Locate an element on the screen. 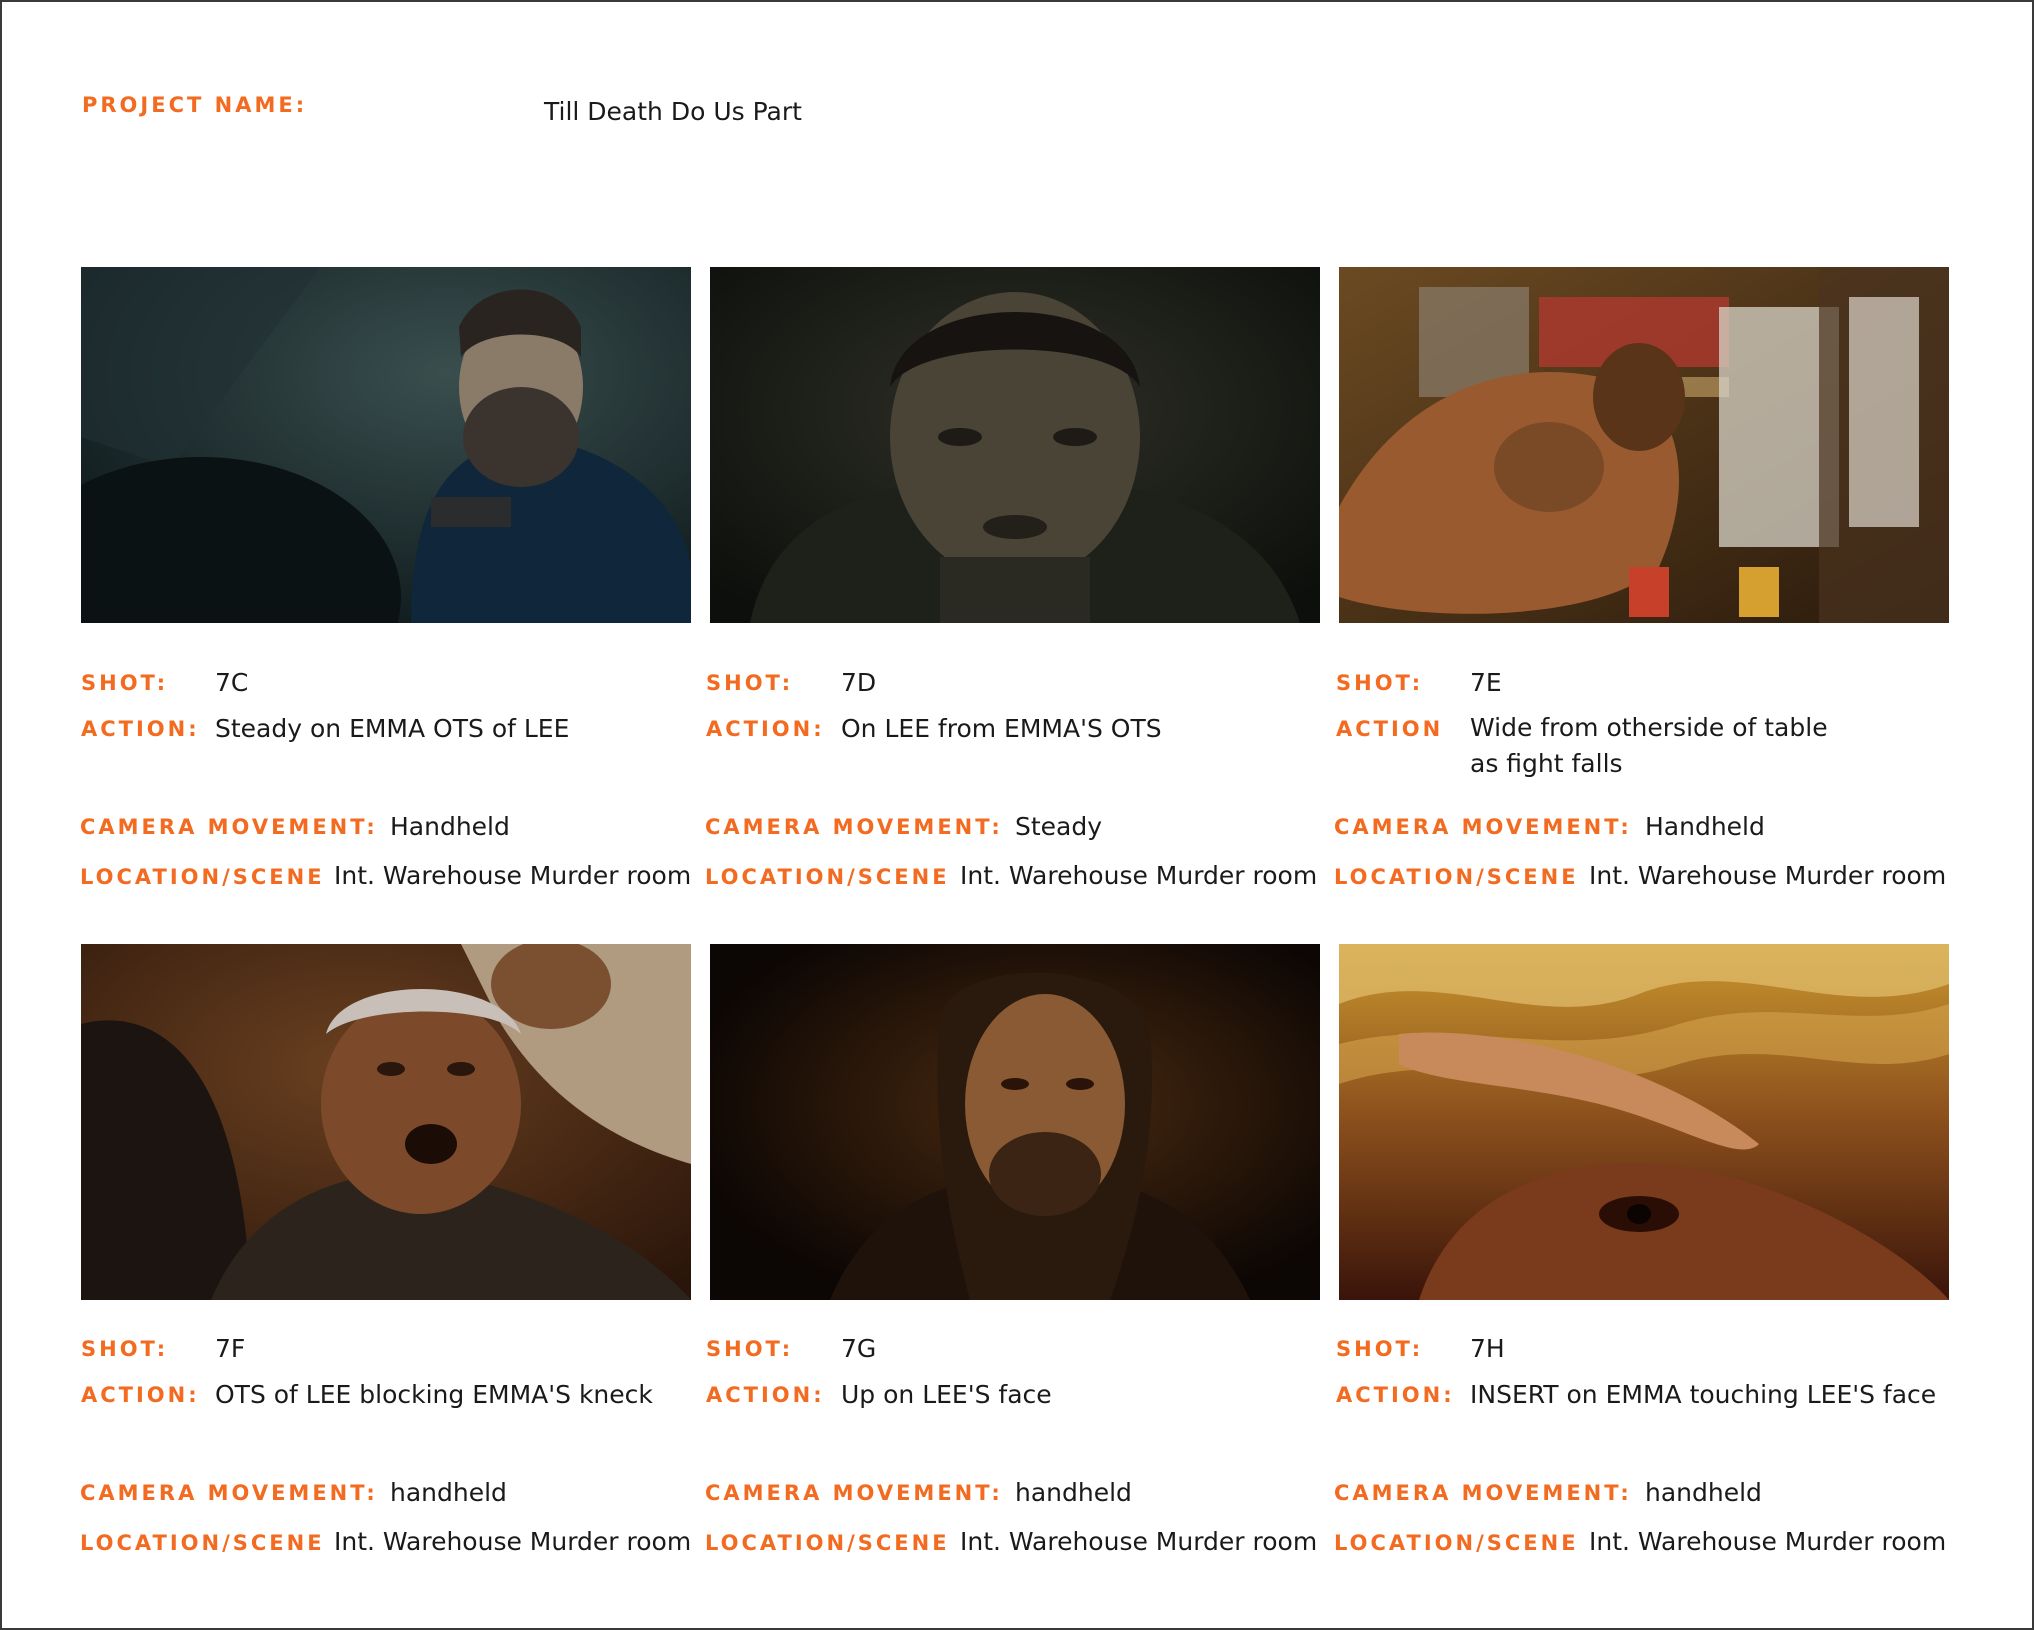 The image size is (2034, 1630). shot-7h-frame-image is located at coordinates (1644, 1122).